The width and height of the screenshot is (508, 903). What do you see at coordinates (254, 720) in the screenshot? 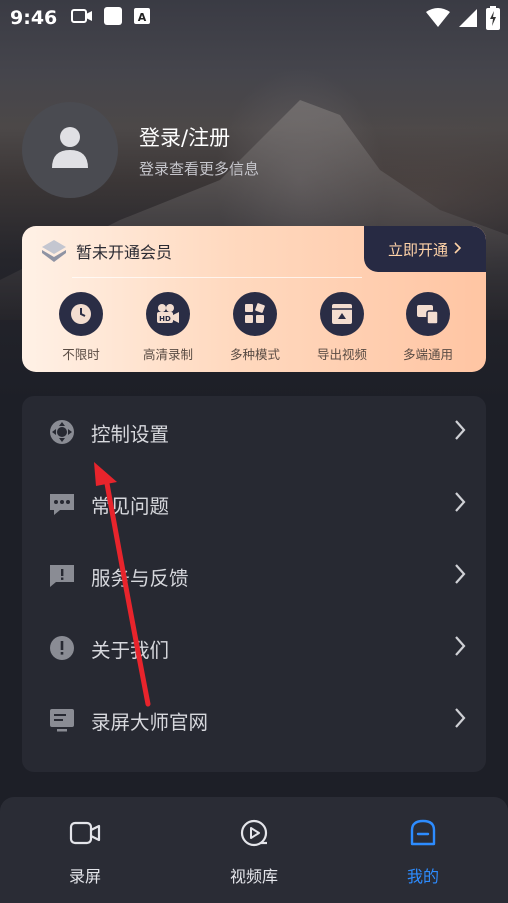
I see `menu-item-official-website: 录屏大师官网` at bounding box center [254, 720].